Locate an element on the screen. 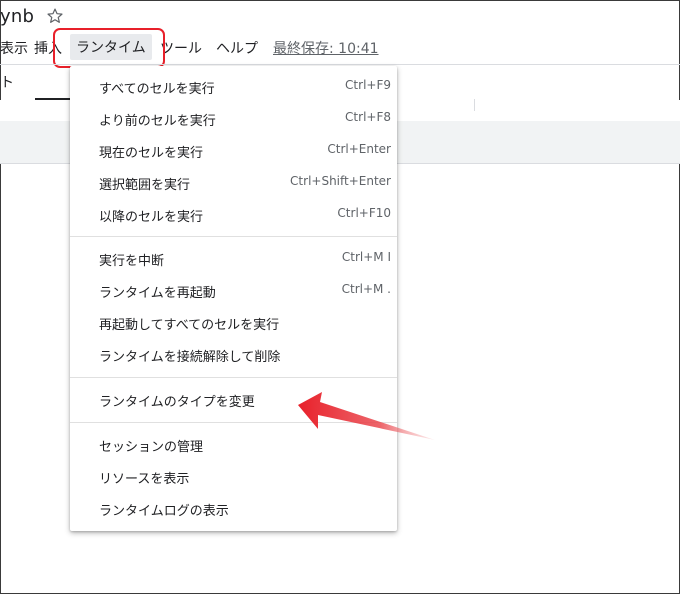  menu-item-shortcut: Ctrl+F8 is located at coordinates (368, 117).